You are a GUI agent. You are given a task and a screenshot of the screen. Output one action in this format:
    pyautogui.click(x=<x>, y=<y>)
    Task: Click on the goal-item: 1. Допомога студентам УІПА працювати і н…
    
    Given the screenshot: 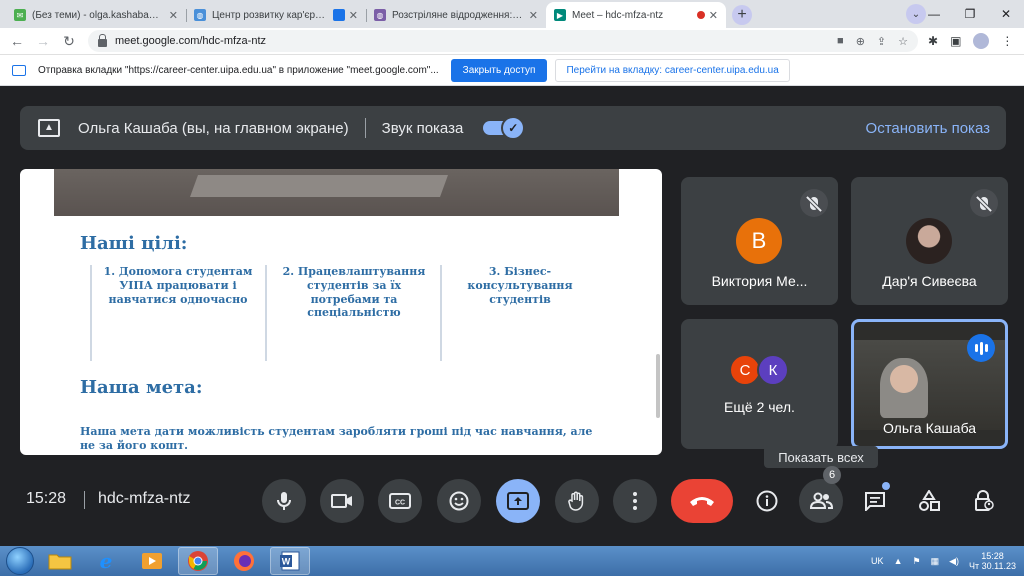 What is the action you would take?
    pyautogui.click(x=178, y=285)
    